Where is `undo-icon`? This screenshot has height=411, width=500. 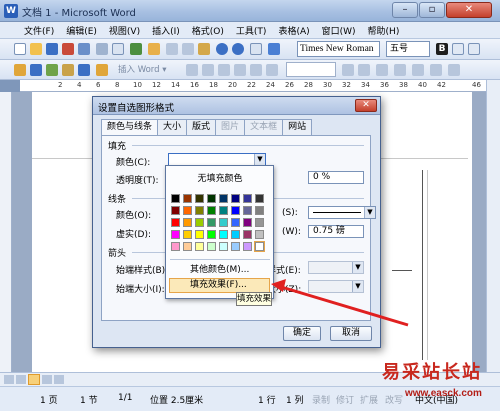 undo-icon is located at coordinates (222, 49).